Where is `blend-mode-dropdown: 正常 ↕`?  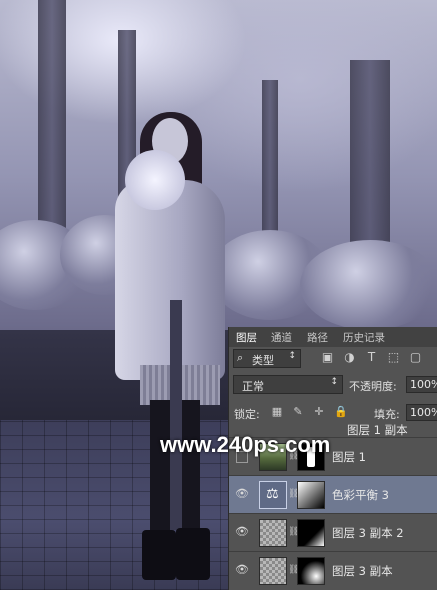 blend-mode-dropdown: 正常 ↕ is located at coordinates (288, 384).